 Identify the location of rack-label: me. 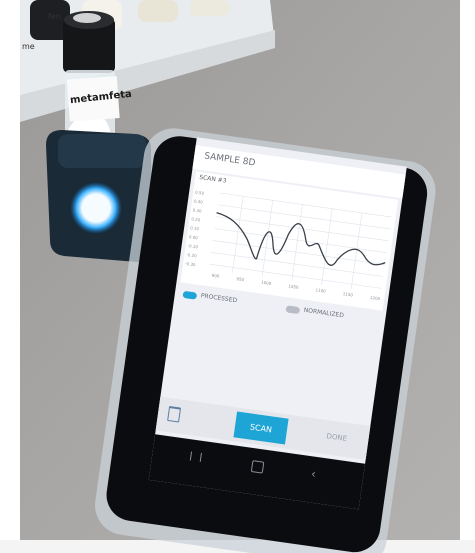
(28, 46).